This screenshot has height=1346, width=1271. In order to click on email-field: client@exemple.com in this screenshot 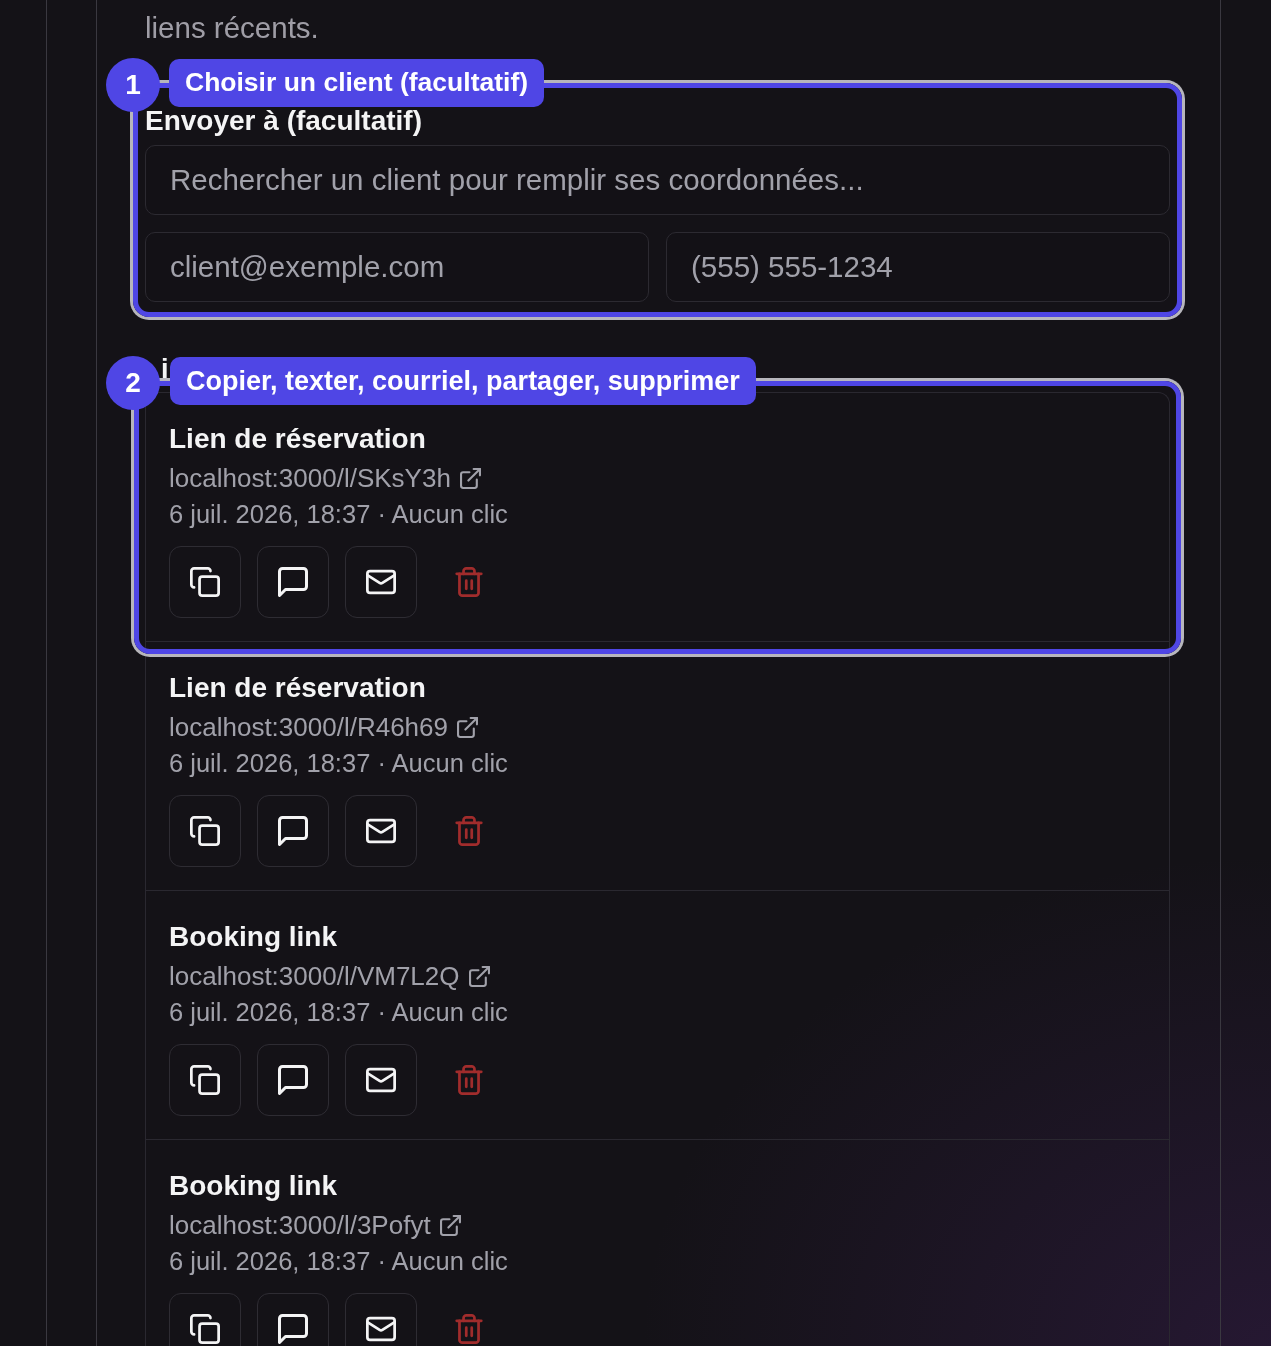, I will do `click(397, 267)`.